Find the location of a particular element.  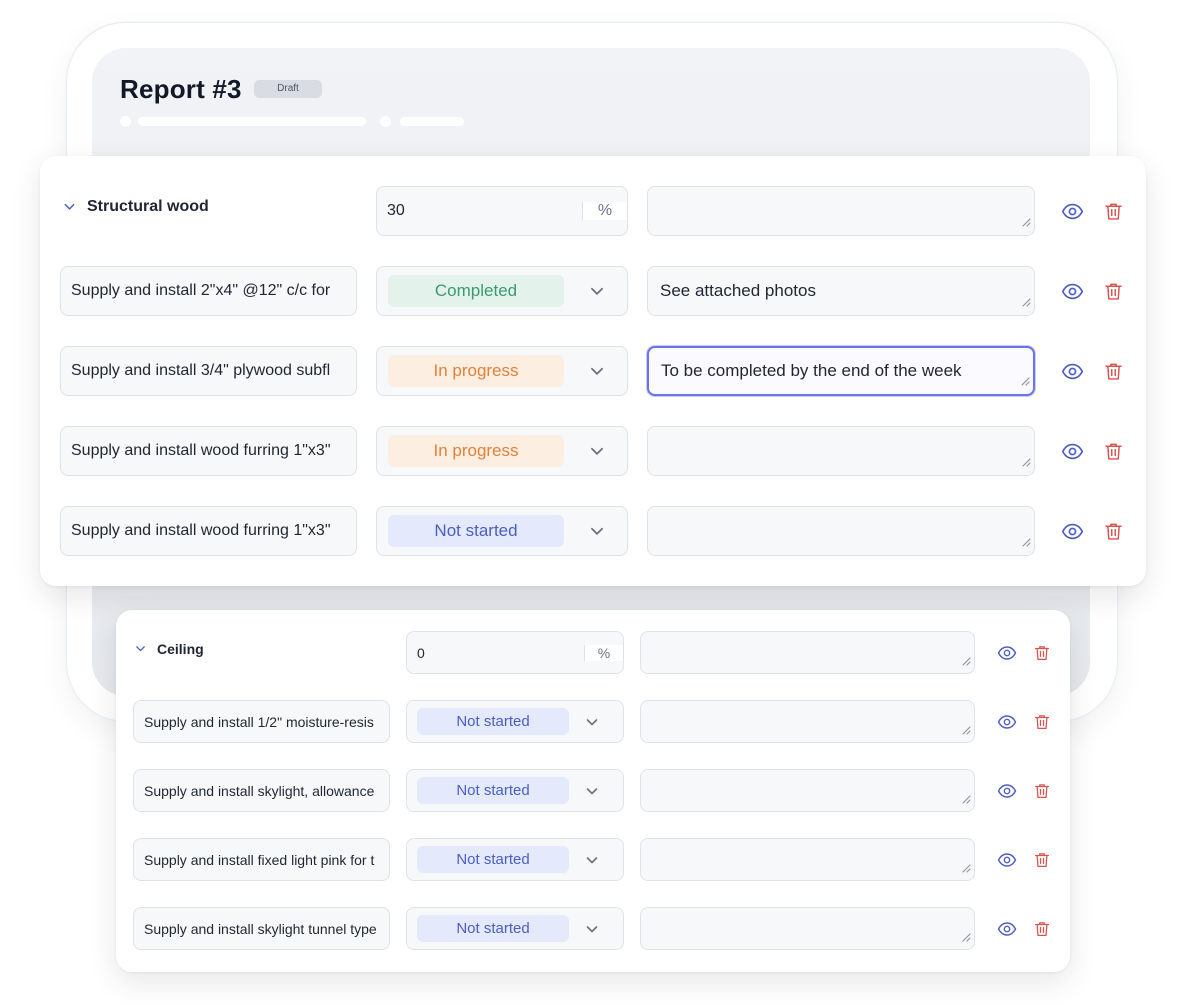

percent-input: 0% is located at coordinates (515, 652).